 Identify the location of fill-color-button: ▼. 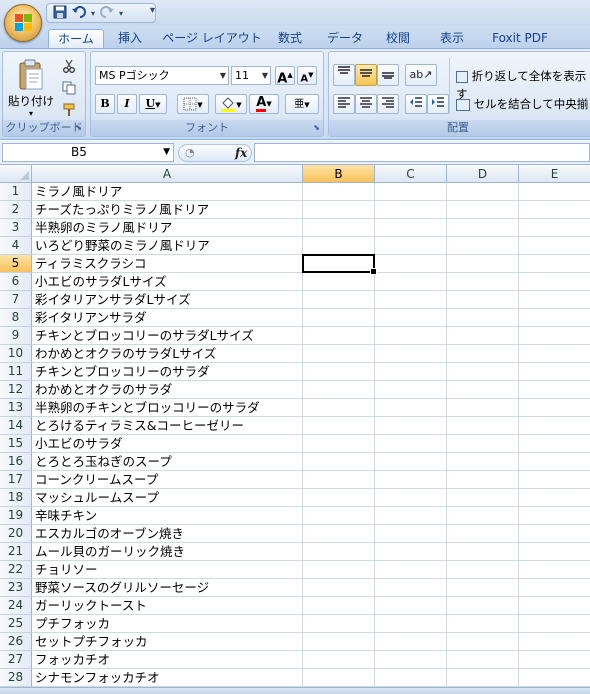
(231, 104).